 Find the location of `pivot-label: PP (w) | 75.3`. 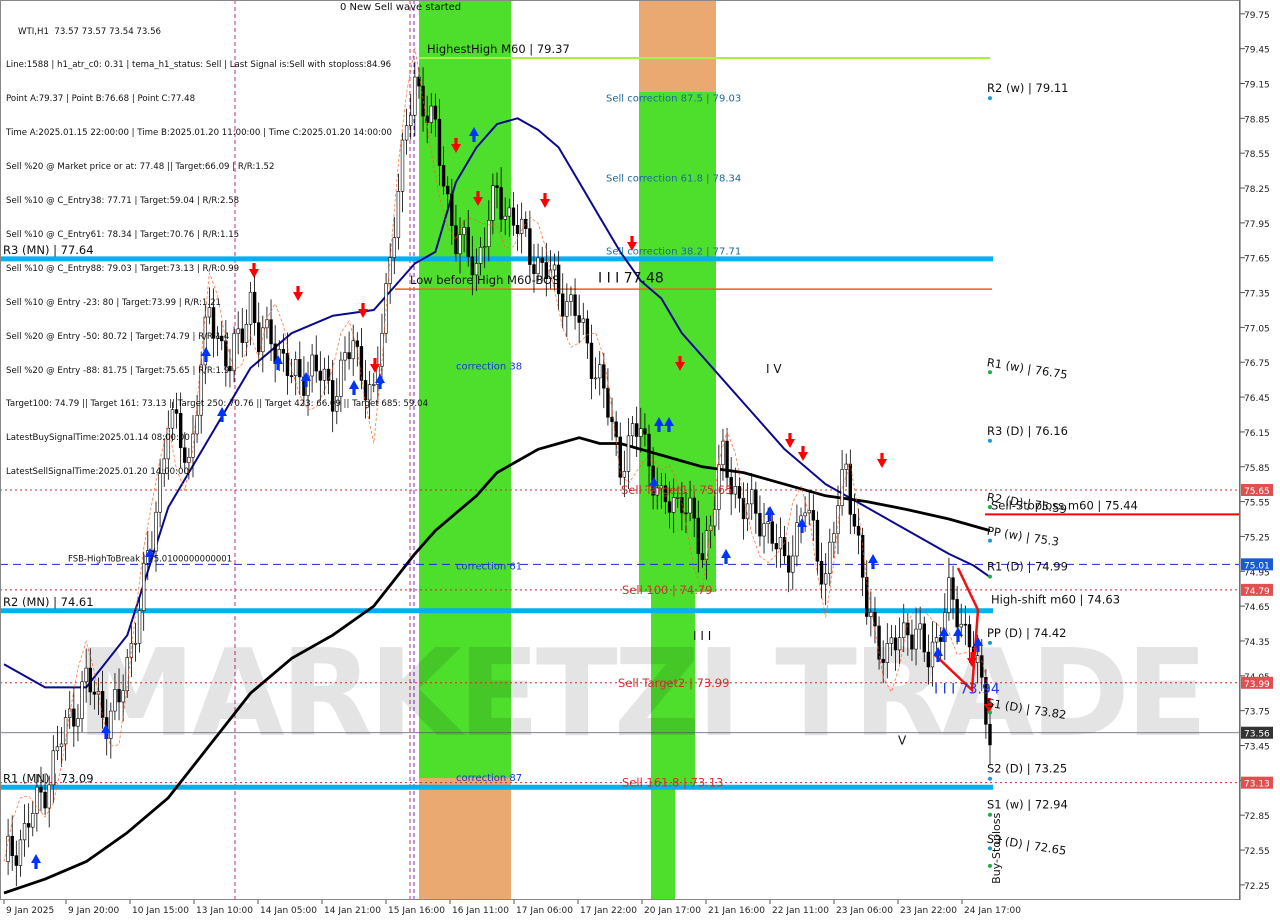

pivot-label: PP (w) | 75.3 is located at coordinates (1023, 536).